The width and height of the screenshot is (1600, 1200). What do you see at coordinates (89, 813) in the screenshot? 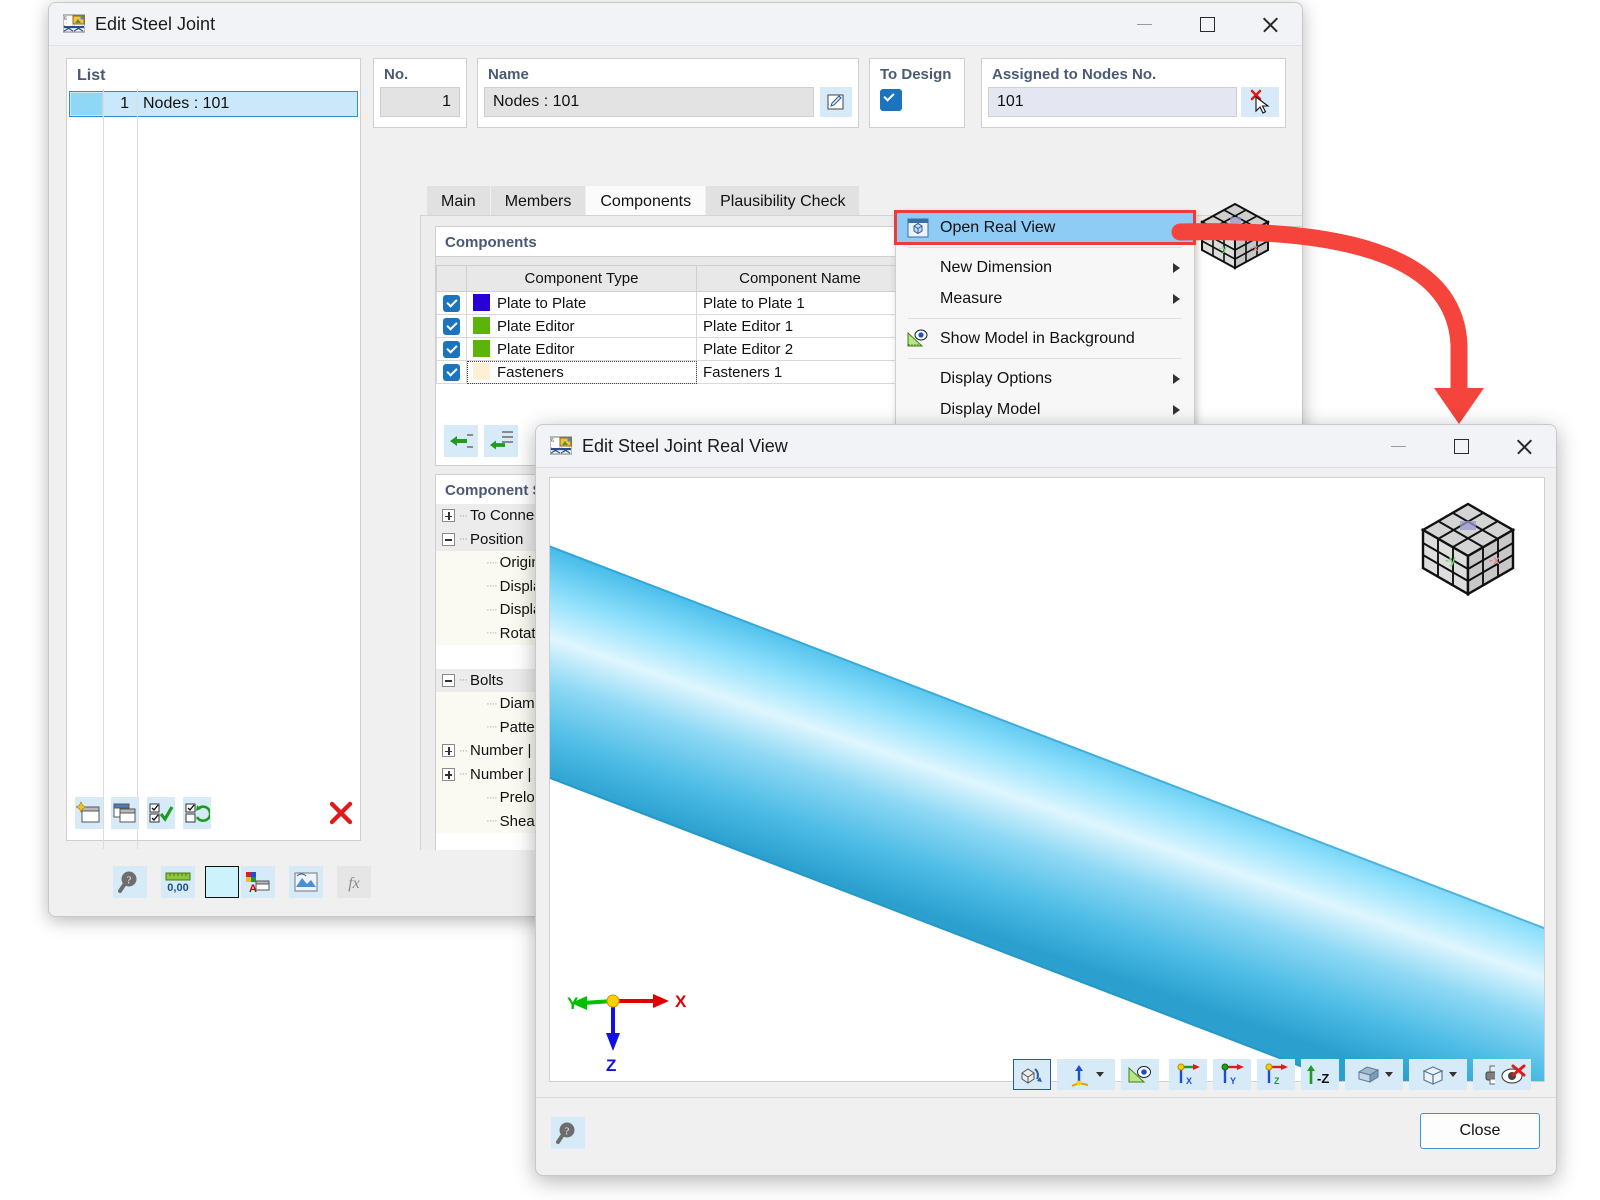
I see `new-window-icon` at bounding box center [89, 813].